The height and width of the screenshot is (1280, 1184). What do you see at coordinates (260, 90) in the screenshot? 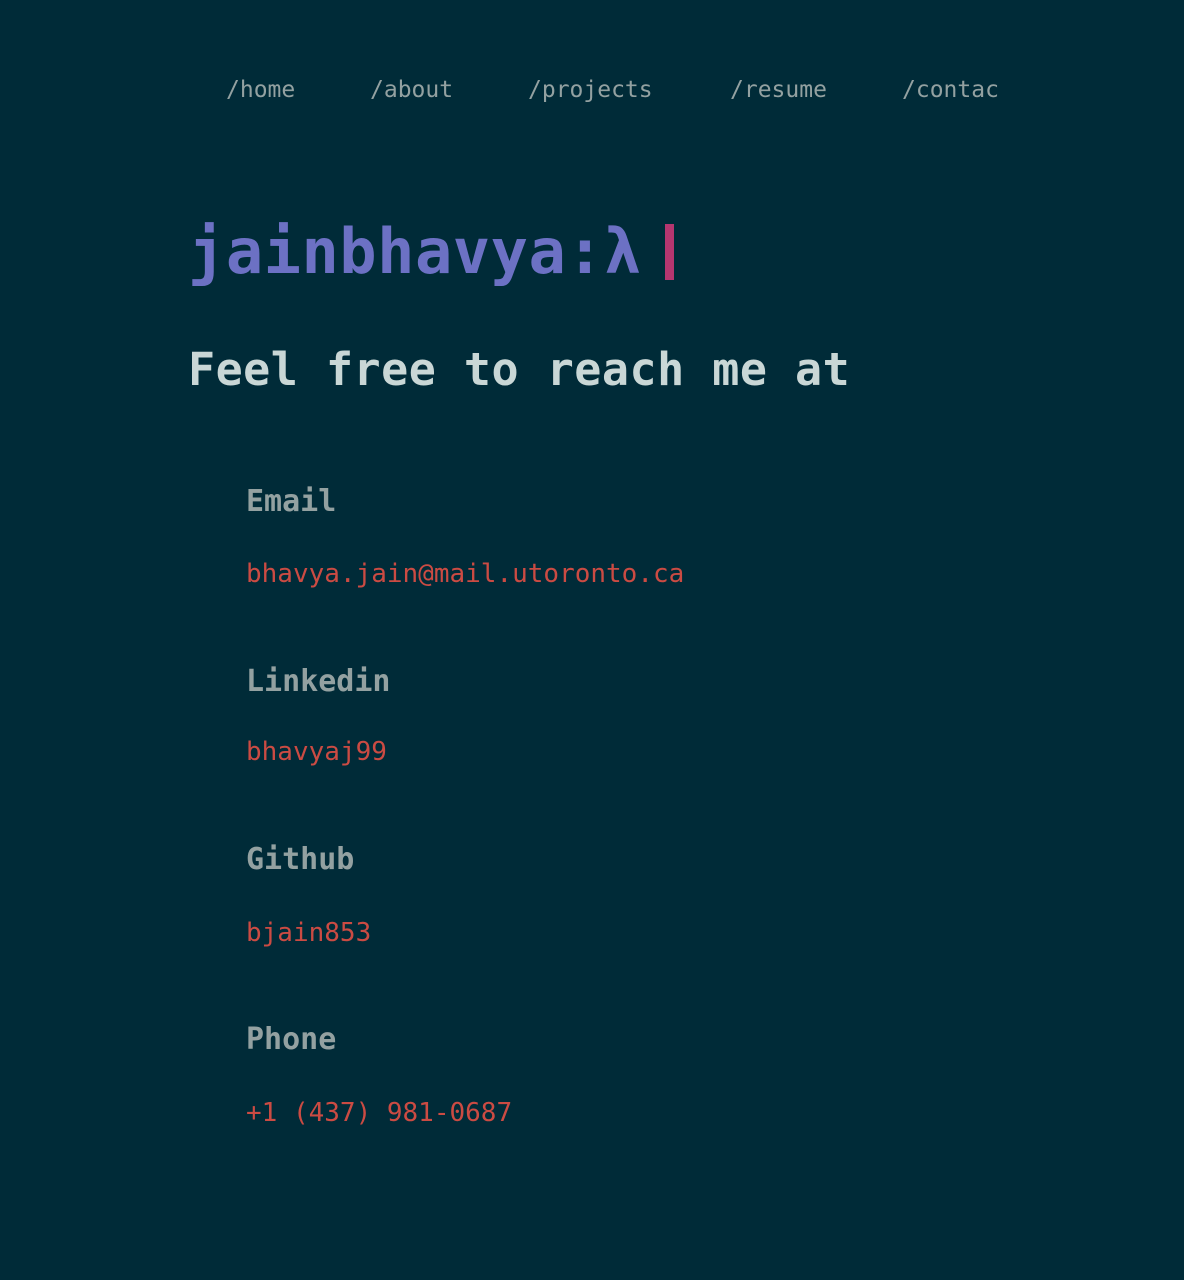
I see `nav-link-home: /home` at bounding box center [260, 90].